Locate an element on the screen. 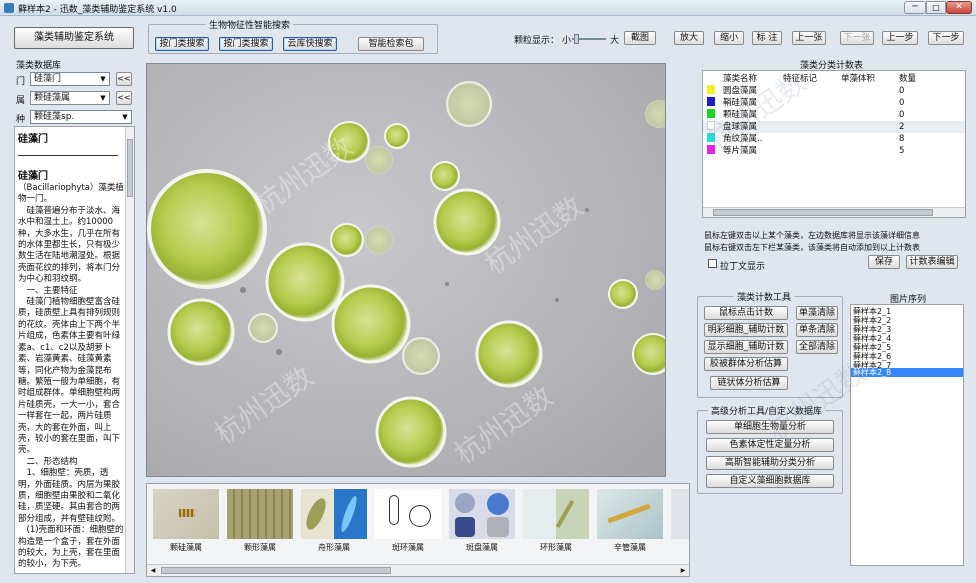  clear-single-row-button: 单条清除 is located at coordinates (817, 330).